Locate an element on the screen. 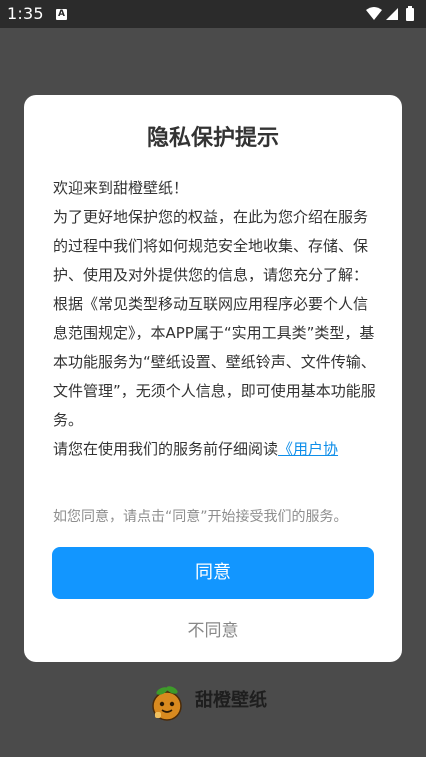  read-prompt-paragraph: 请您在使用我们的服务前仔细阅读《用户协 is located at coordinates (215, 449).